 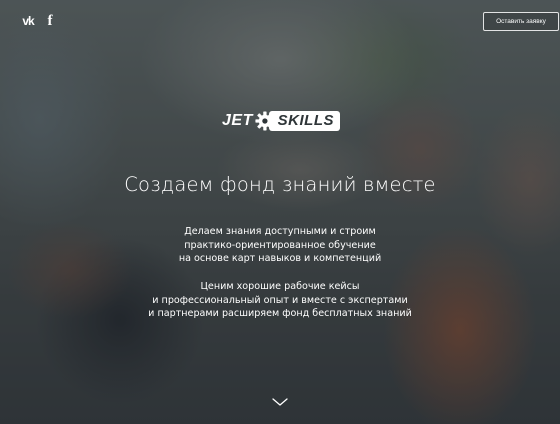 What do you see at coordinates (280, 258) in the screenshot?
I see `hero-paragraph-1-line: на основе карт навыков и компетенций` at bounding box center [280, 258].